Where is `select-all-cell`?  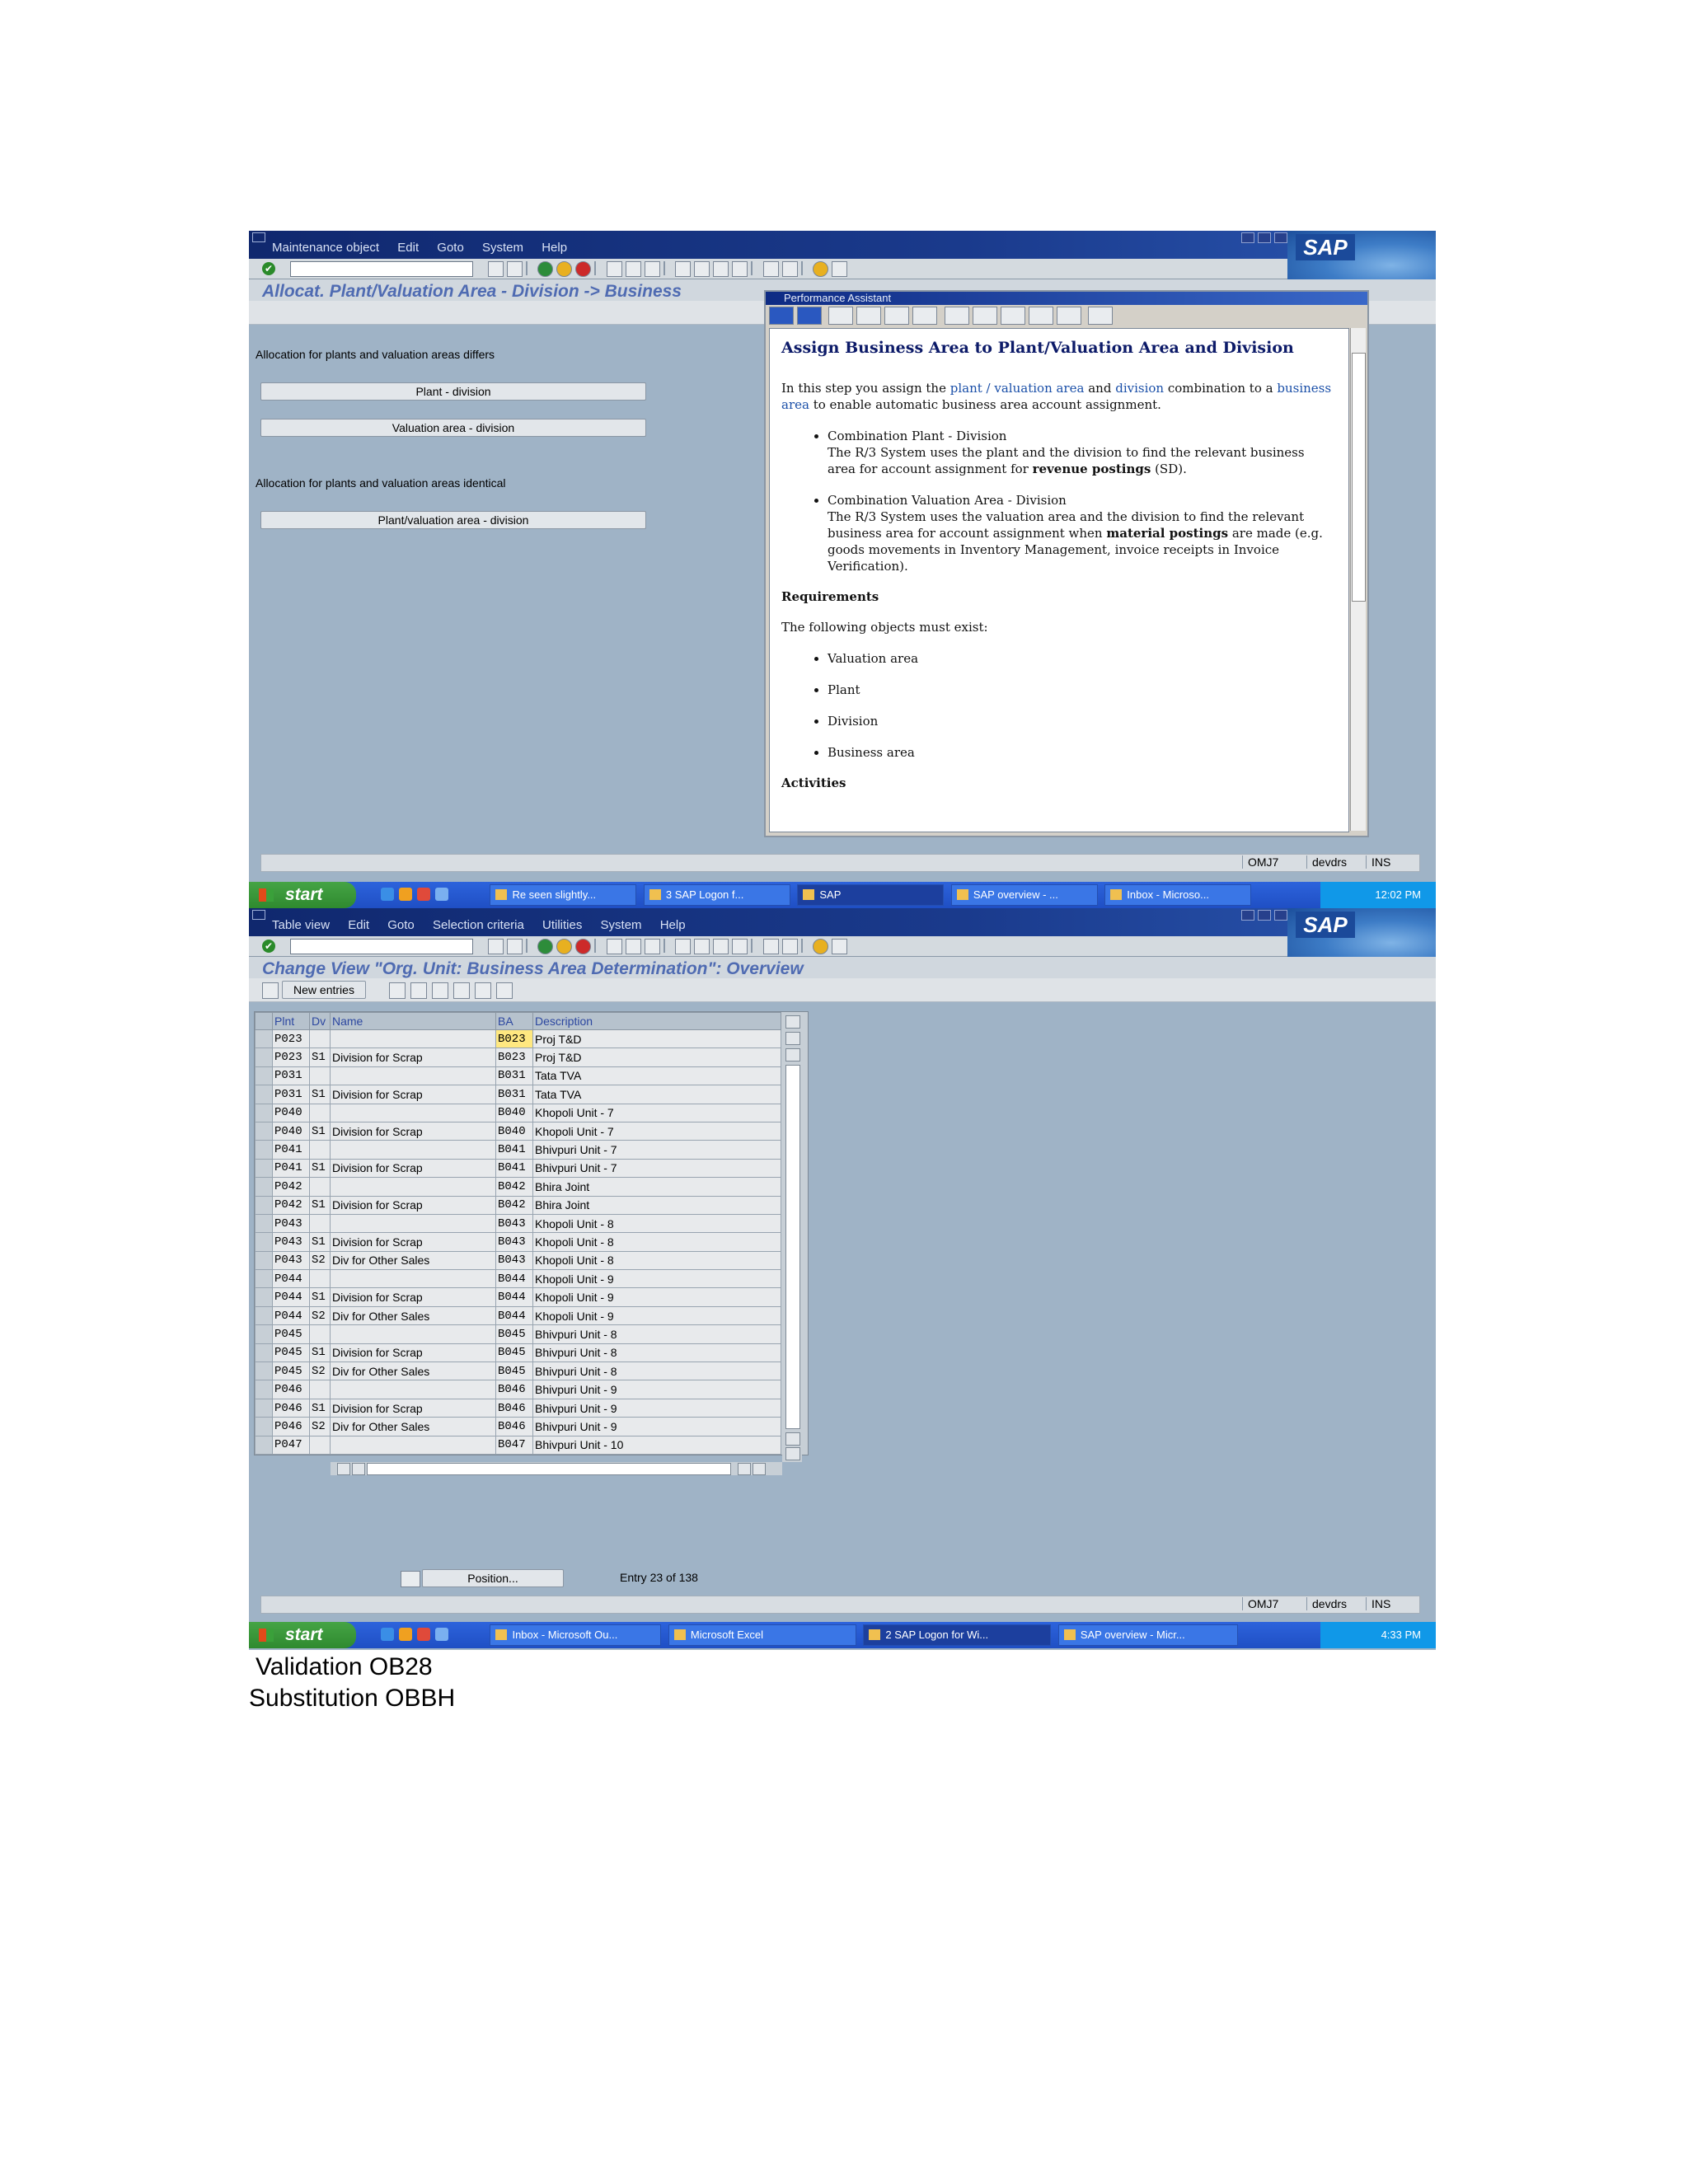
select-all-cell is located at coordinates (264, 1021).